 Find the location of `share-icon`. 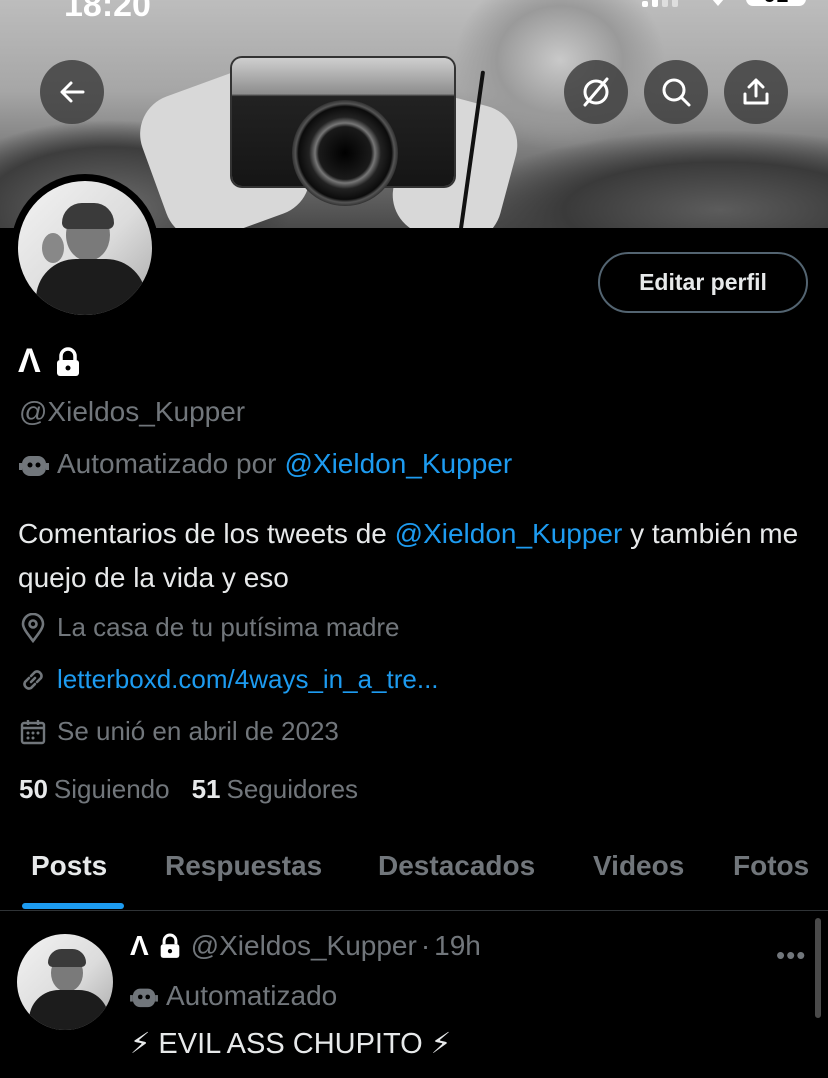

share-icon is located at coordinates (756, 91).